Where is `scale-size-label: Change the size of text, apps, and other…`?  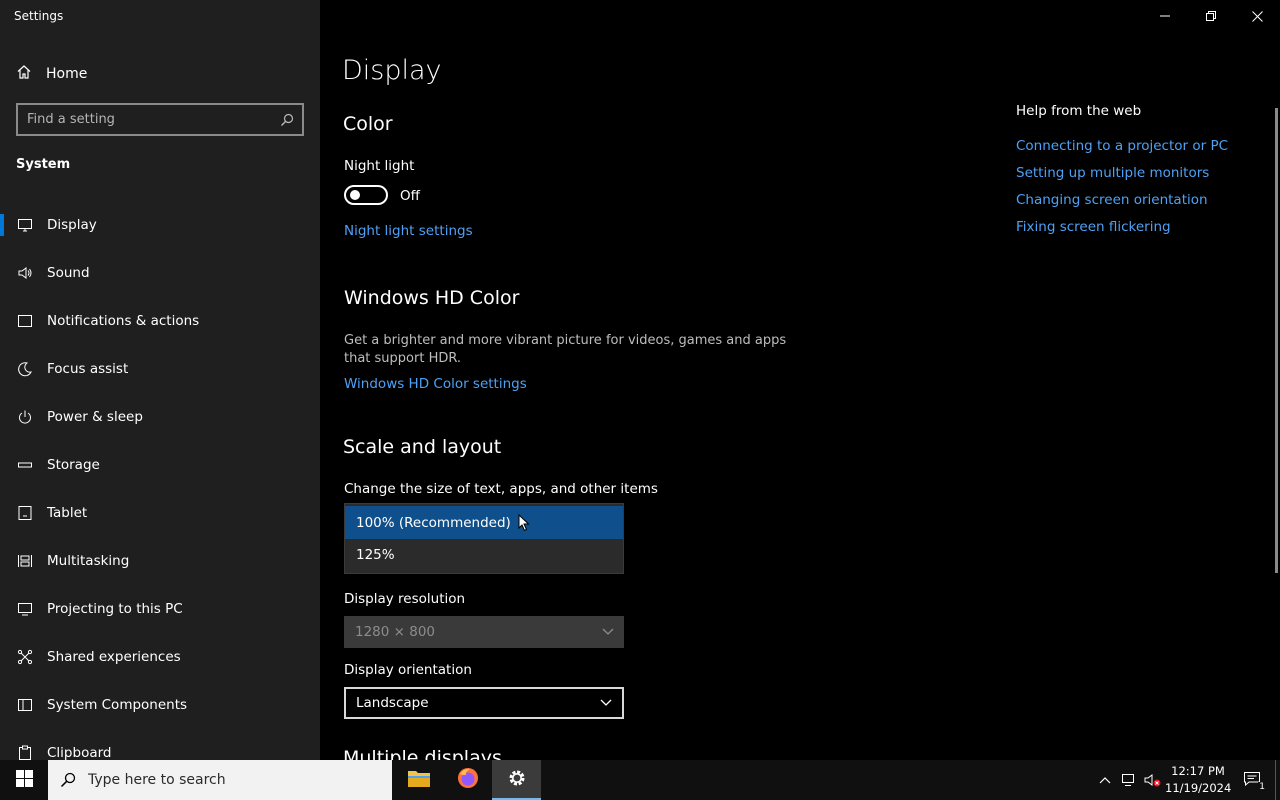 scale-size-label: Change the size of text, apps, and other… is located at coordinates (501, 489).